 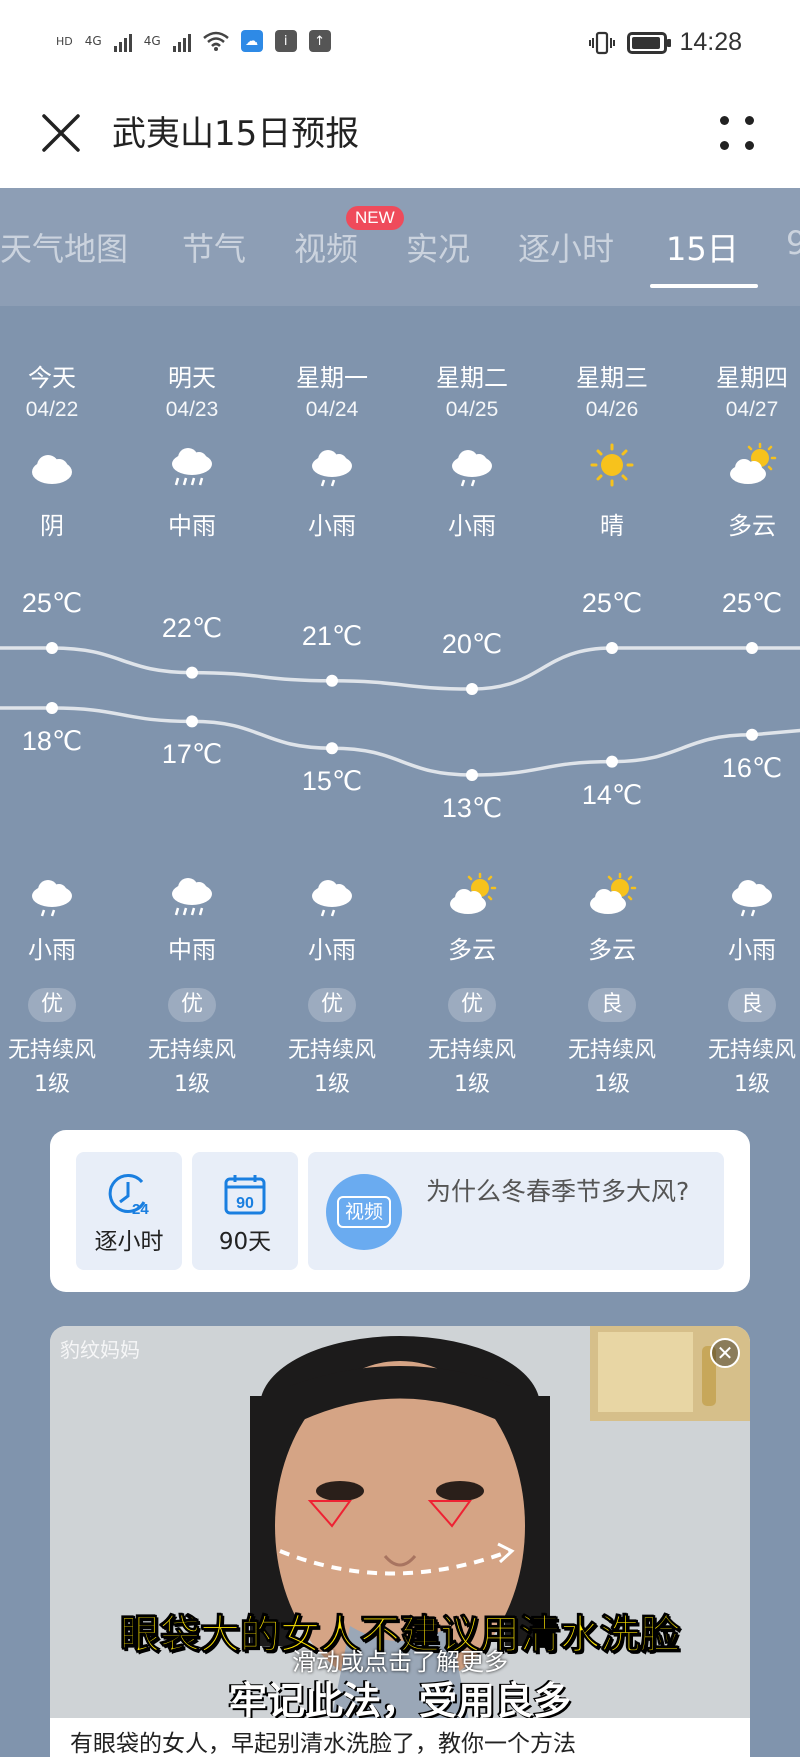 What do you see at coordinates (752, 767) in the screenshot?
I see `low-temp-label: 16℃` at bounding box center [752, 767].